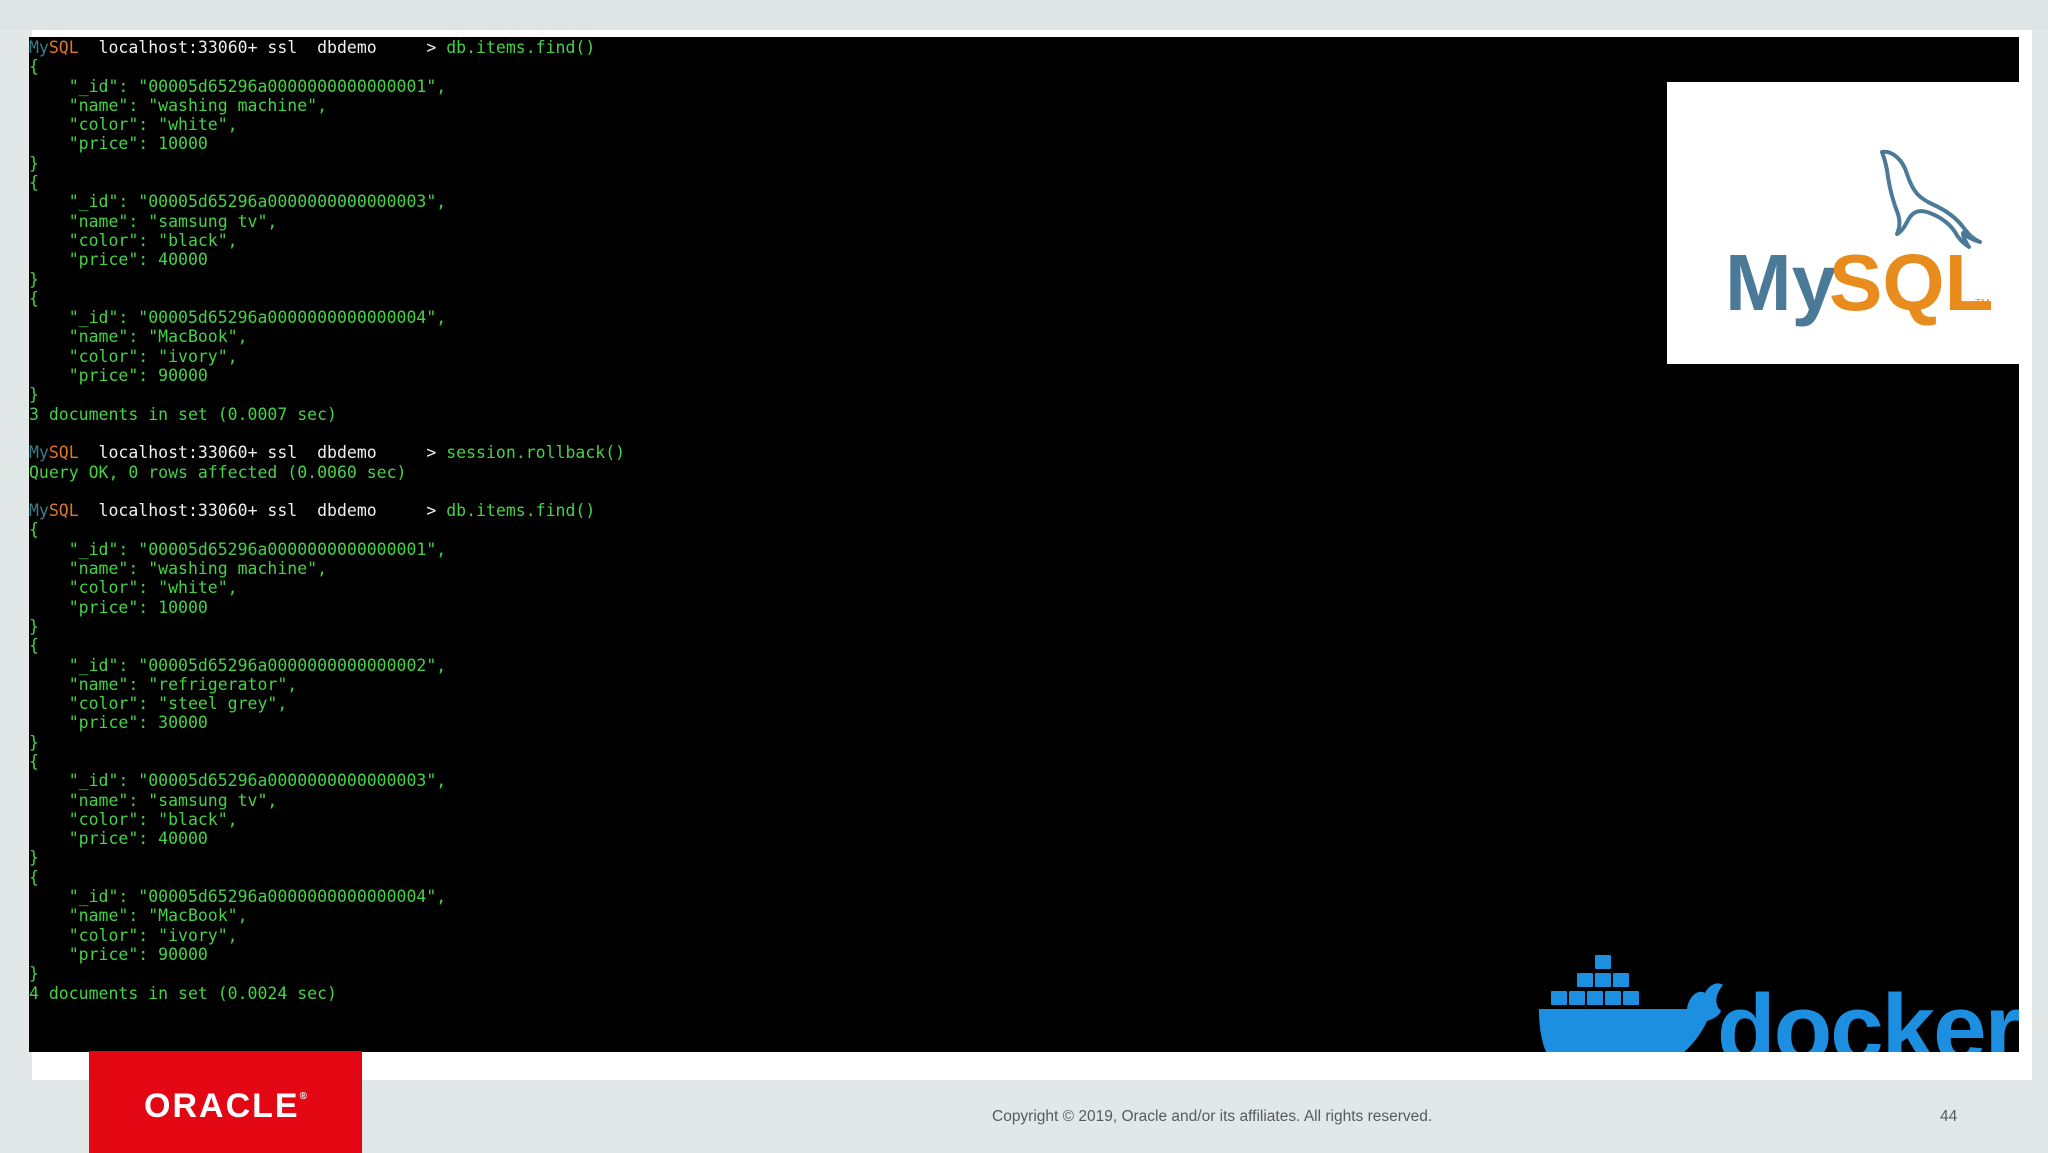  What do you see at coordinates (118, 723) in the screenshot?
I see `json-field-price: "price": 30000` at bounding box center [118, 723].